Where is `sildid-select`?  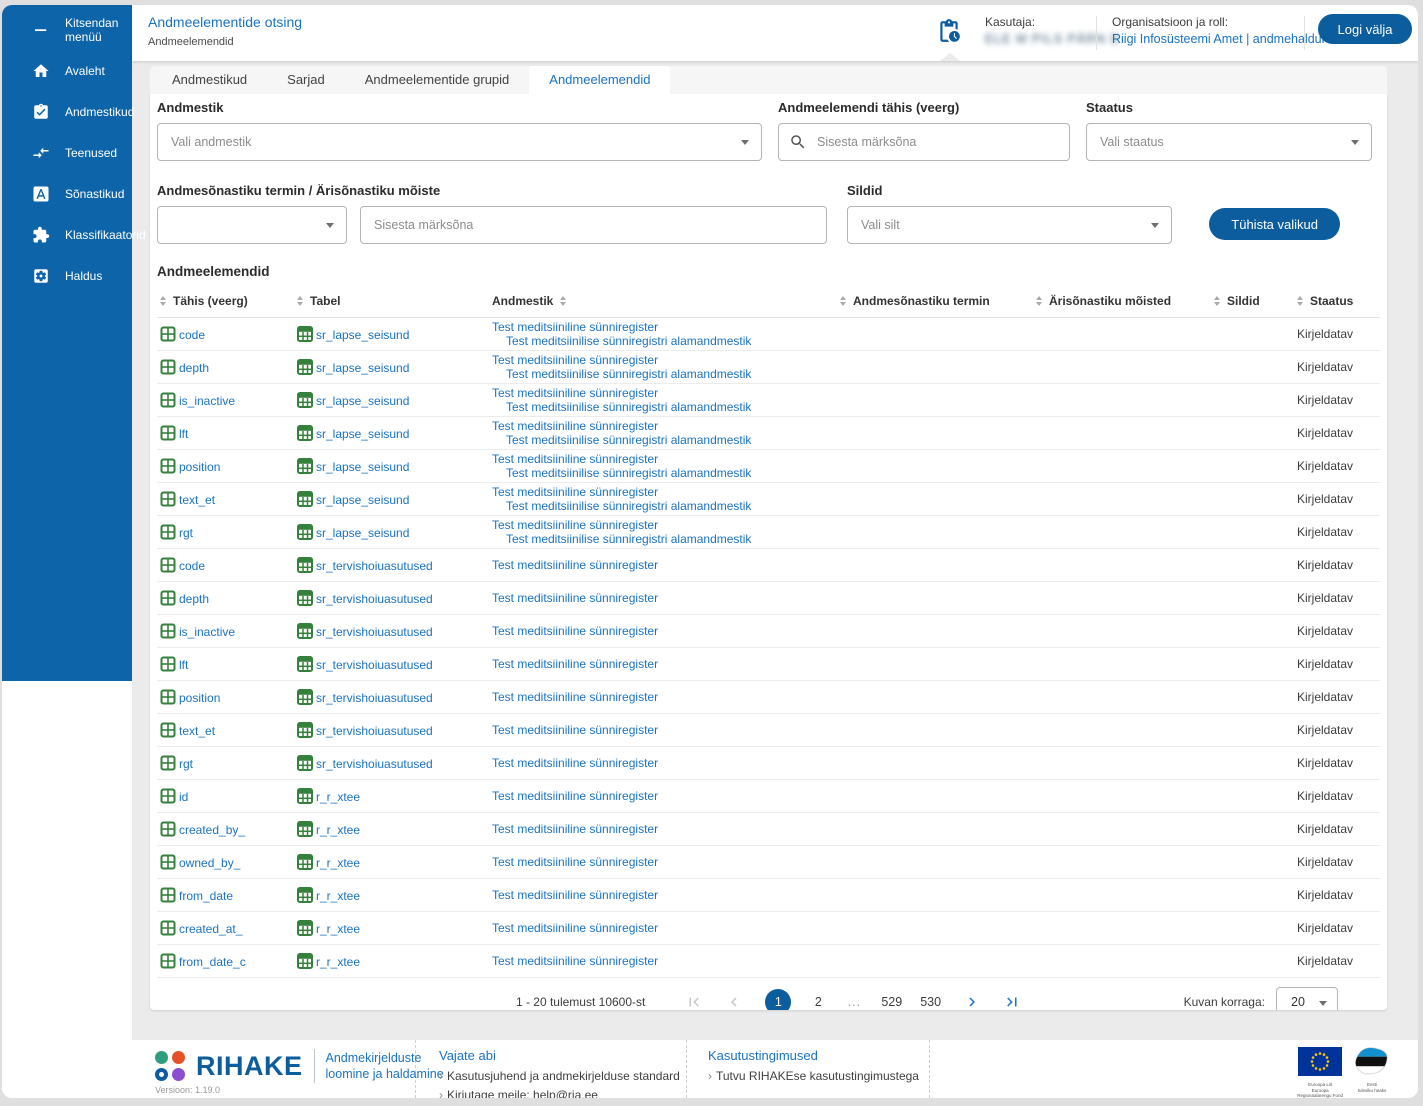 sildid-select is located at coordinates (1009, 225).